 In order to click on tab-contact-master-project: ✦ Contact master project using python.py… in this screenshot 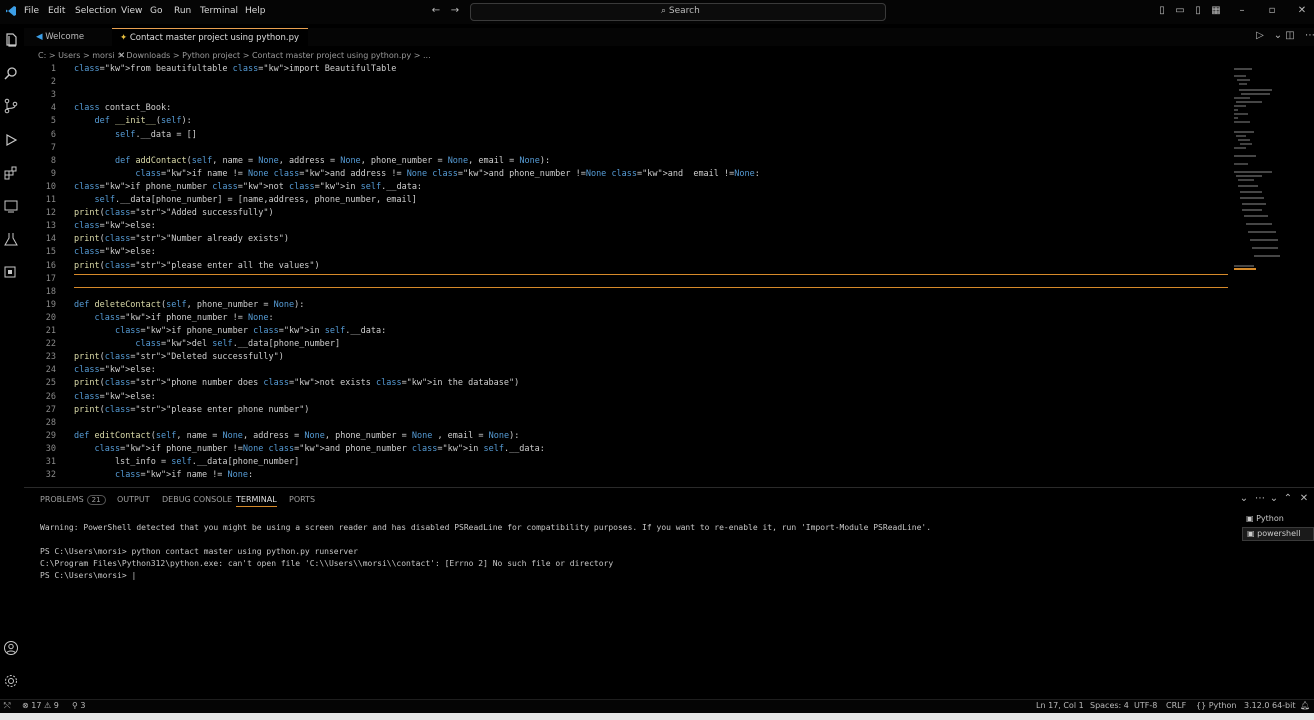, I will do `click(210, 44)`.